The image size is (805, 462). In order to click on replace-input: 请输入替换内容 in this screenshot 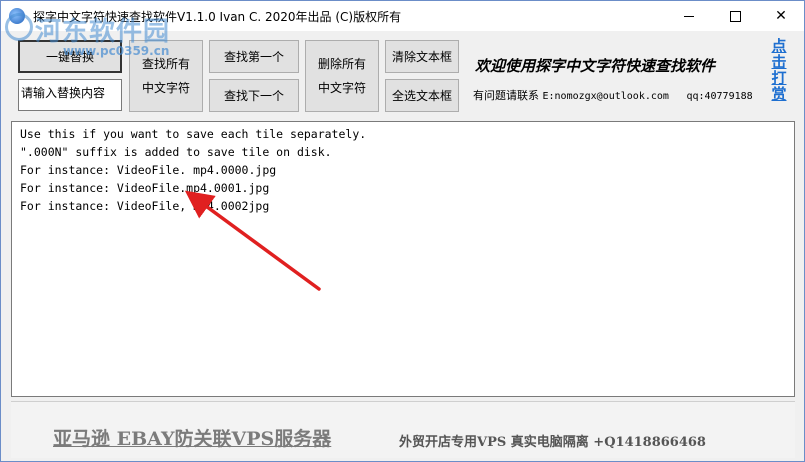, I will do `click(70, 95)`.